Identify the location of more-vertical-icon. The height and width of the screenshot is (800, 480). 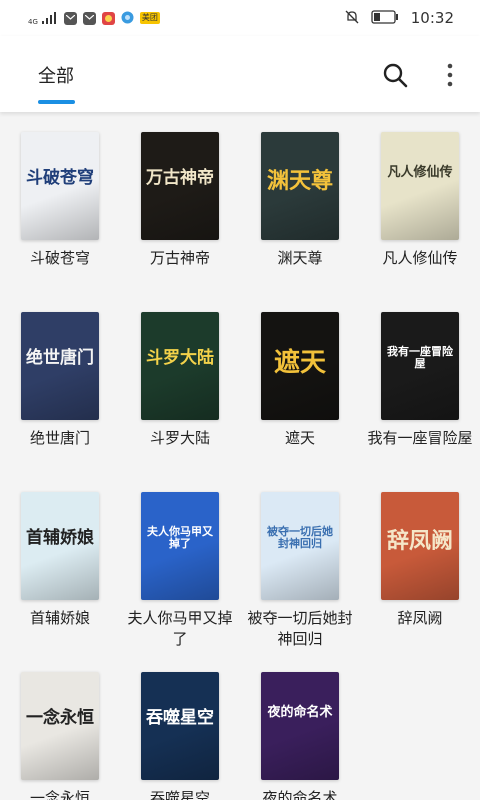
(450, 75).